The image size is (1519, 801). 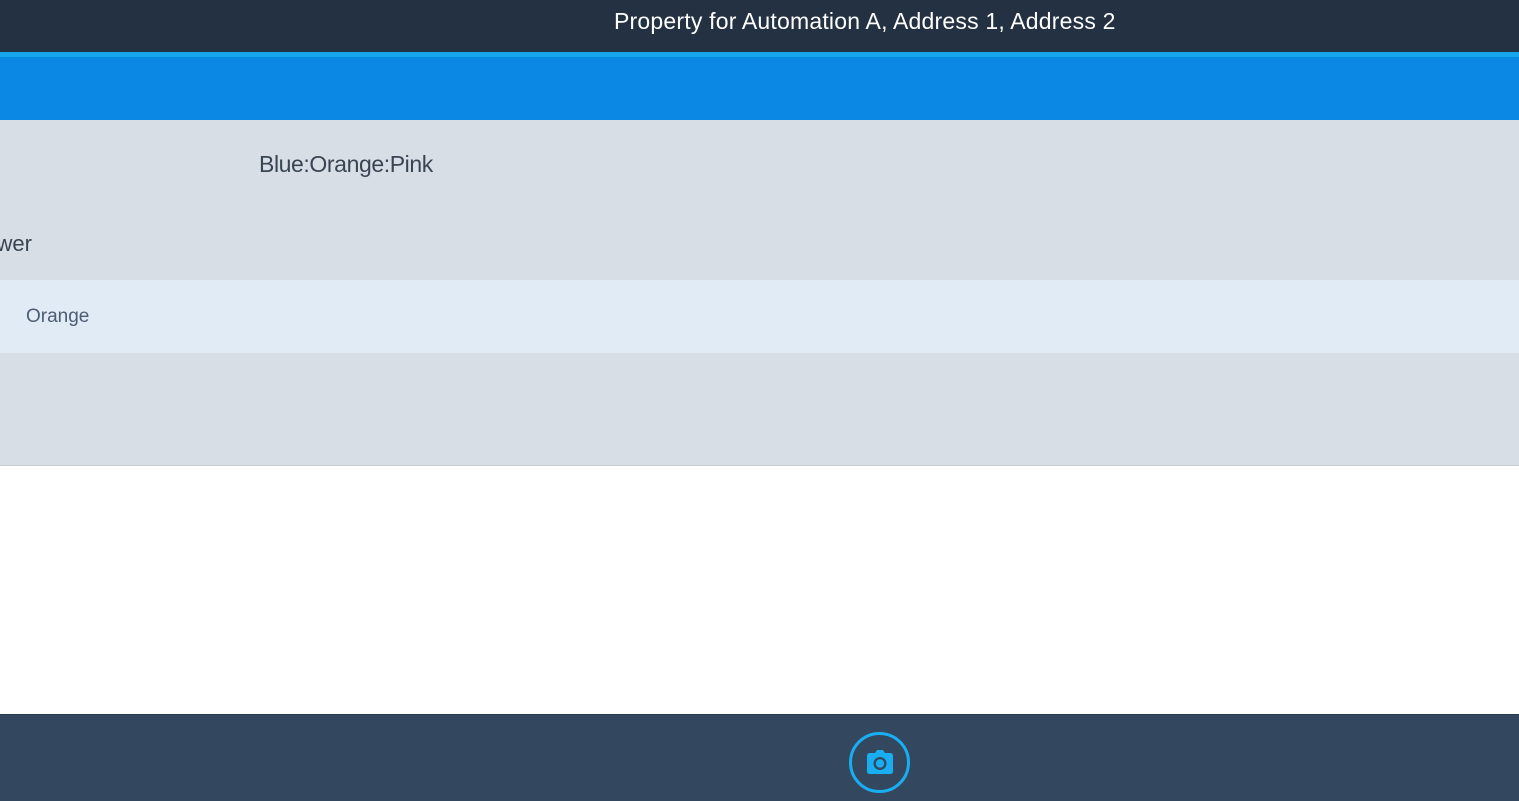 I want to click on option-label: Orange, so click(x=58, y=316).